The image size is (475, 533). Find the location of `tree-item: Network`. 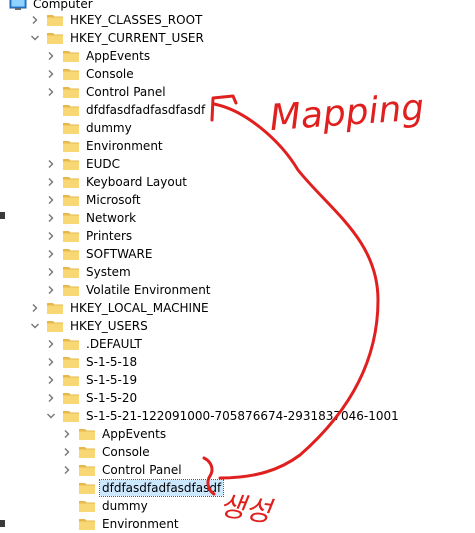

tree-item: Network is located at coordinates (92, 218).